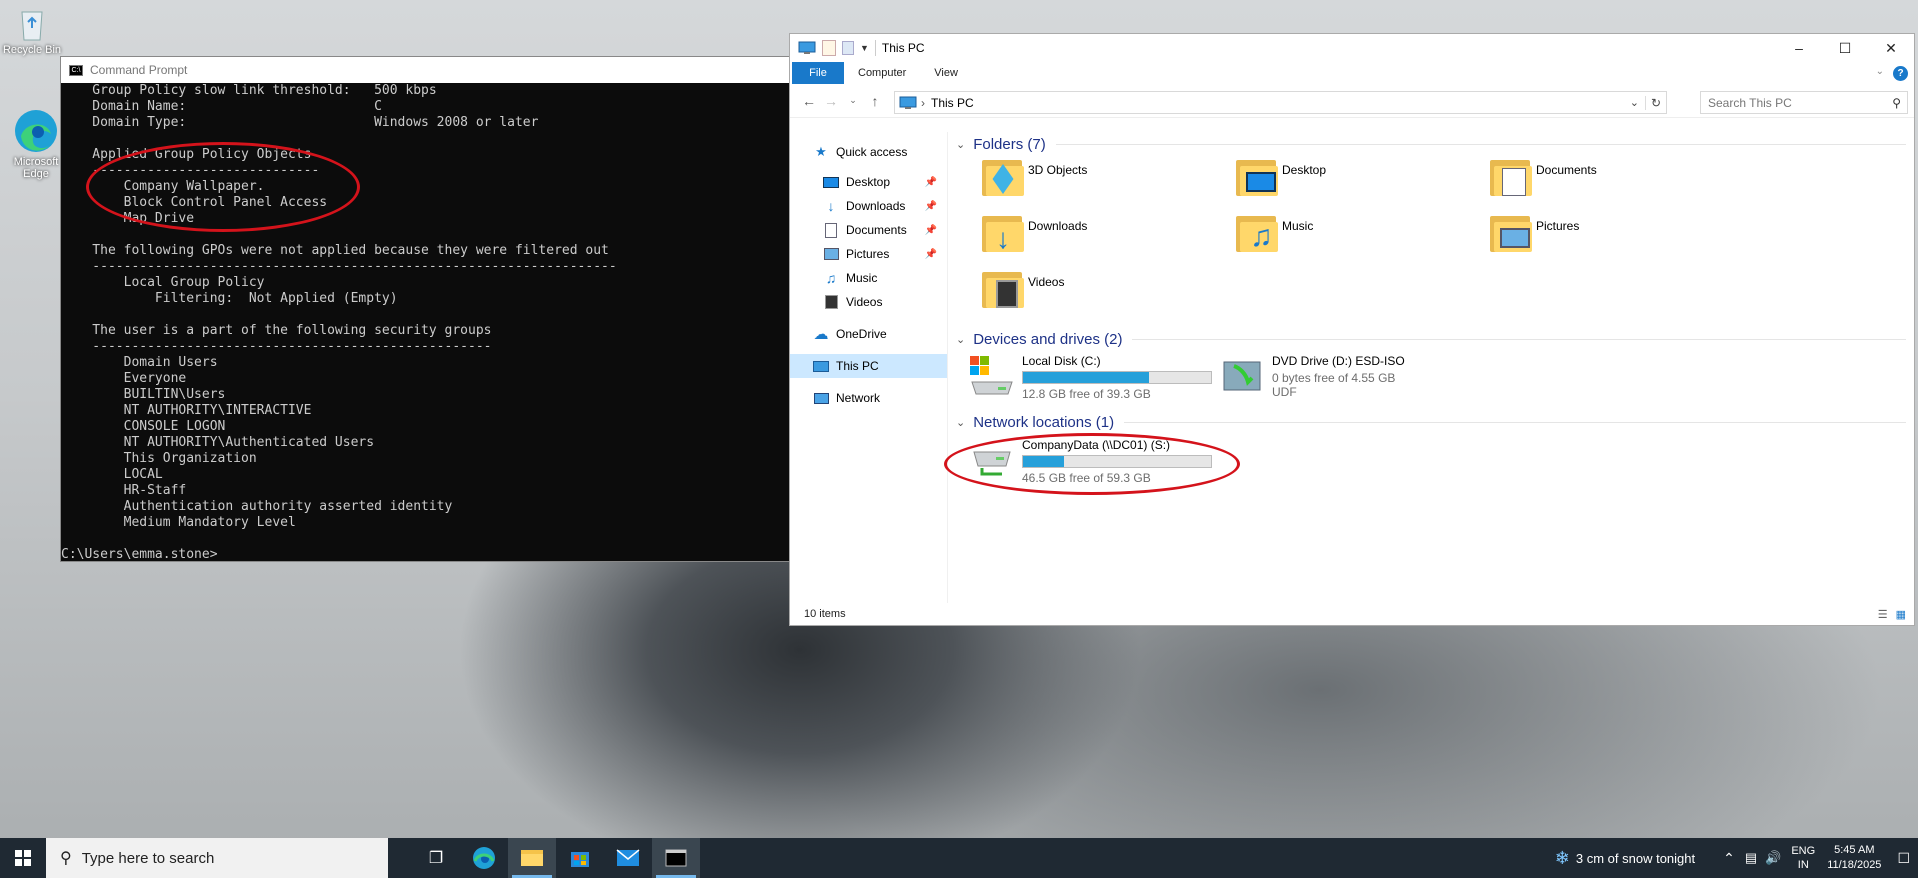 This screenshot has width=1918, height=878. I want to click on address-text: This PC, so click(952, 103).